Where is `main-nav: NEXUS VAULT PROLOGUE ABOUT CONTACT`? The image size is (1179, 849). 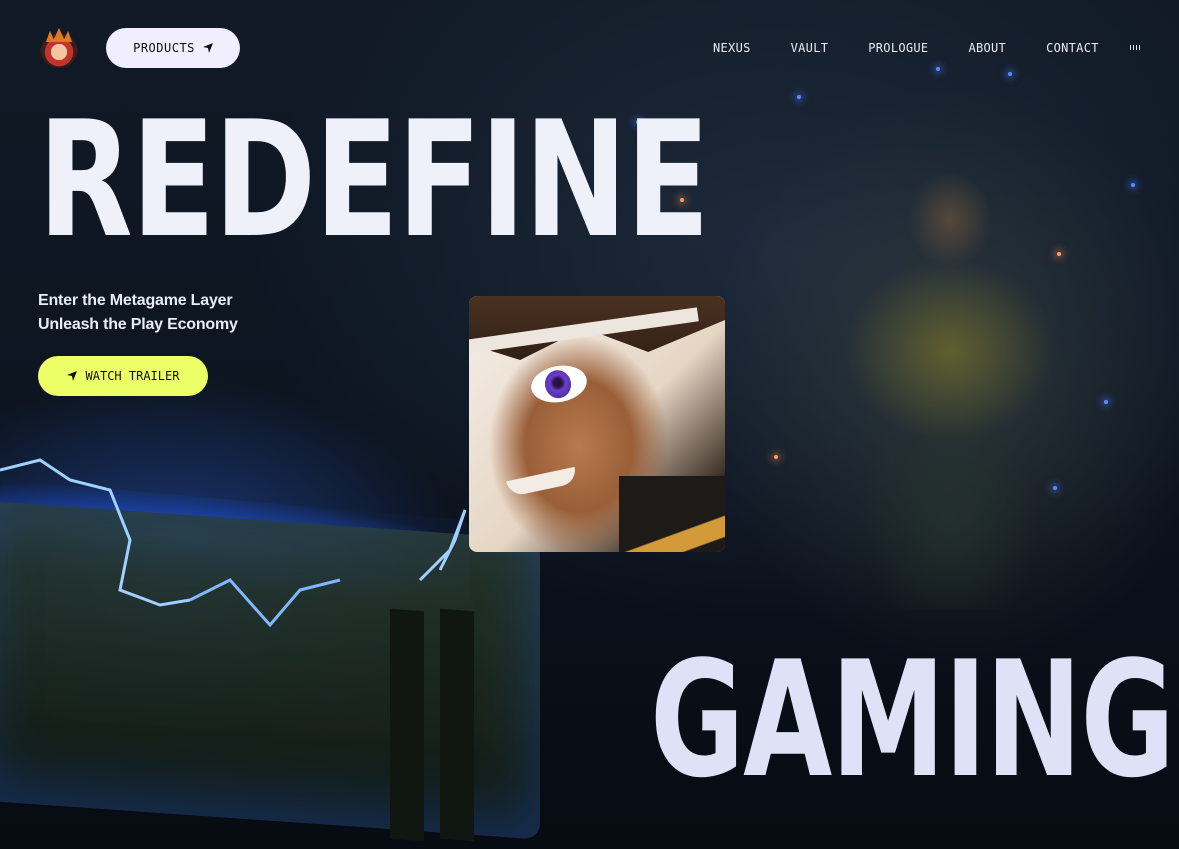
main-nav: NEXUS VAULT PROLOGUE ABOUT CONTACT is located at coordinates (906, 48).